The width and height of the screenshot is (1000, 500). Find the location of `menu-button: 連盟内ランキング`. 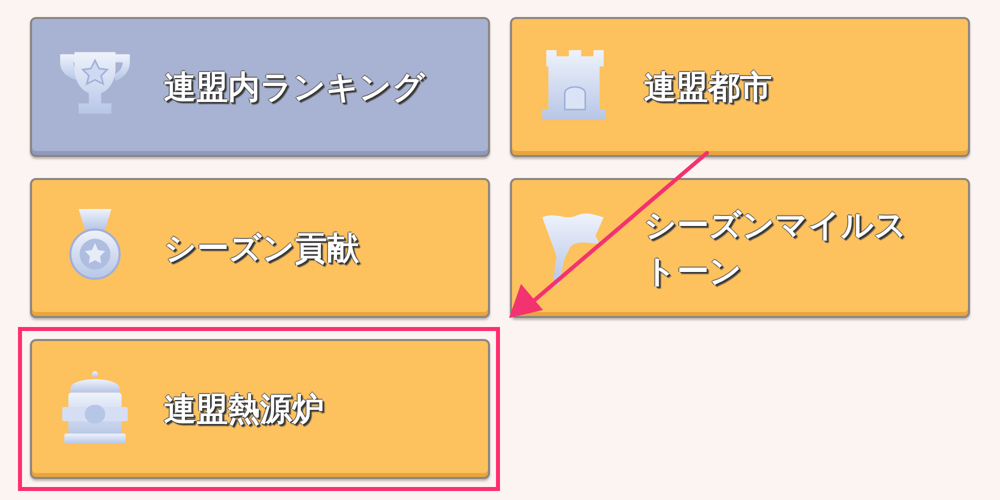

menu-button: 連盟内ランキング is located at coordinates (260, 87).